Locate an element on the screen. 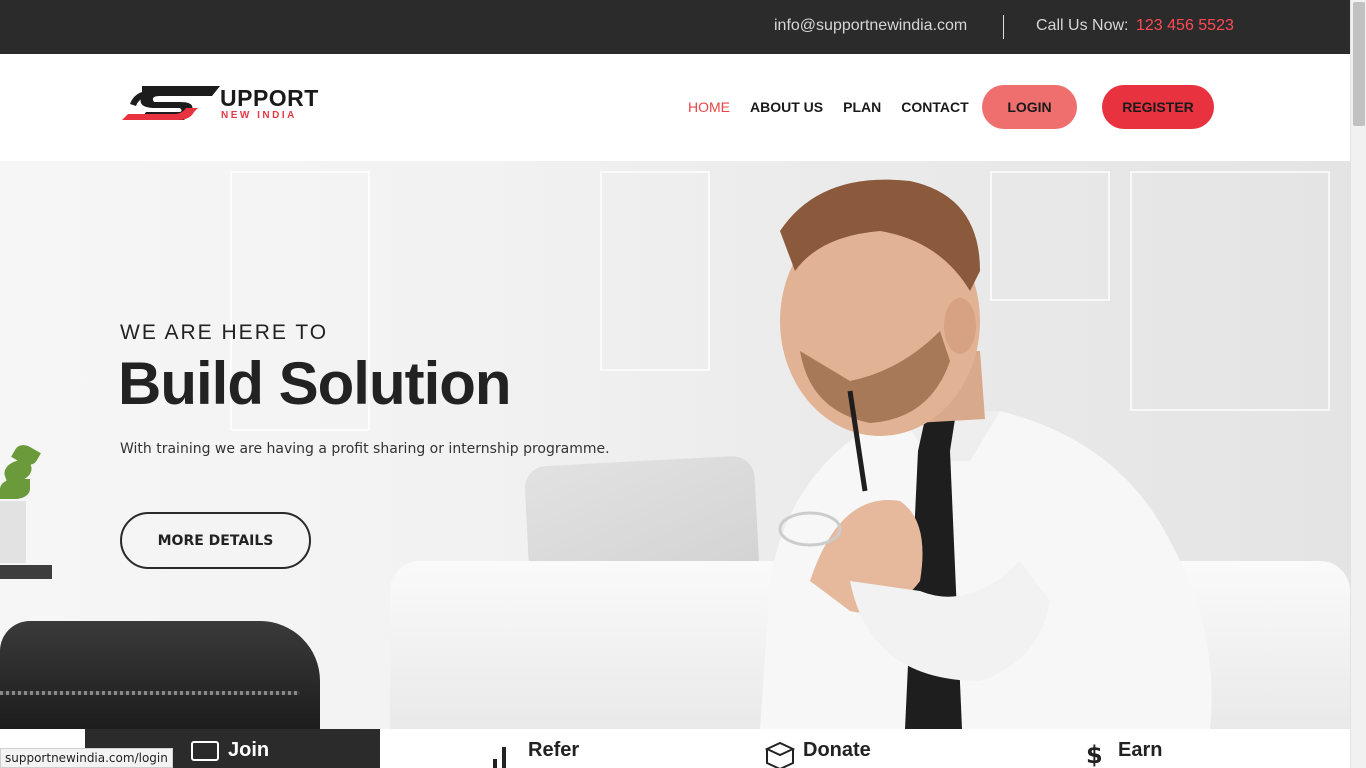 This screenshot has height=768, width=1366. nav-plan: PLAN is located at coordinates (862, 107).